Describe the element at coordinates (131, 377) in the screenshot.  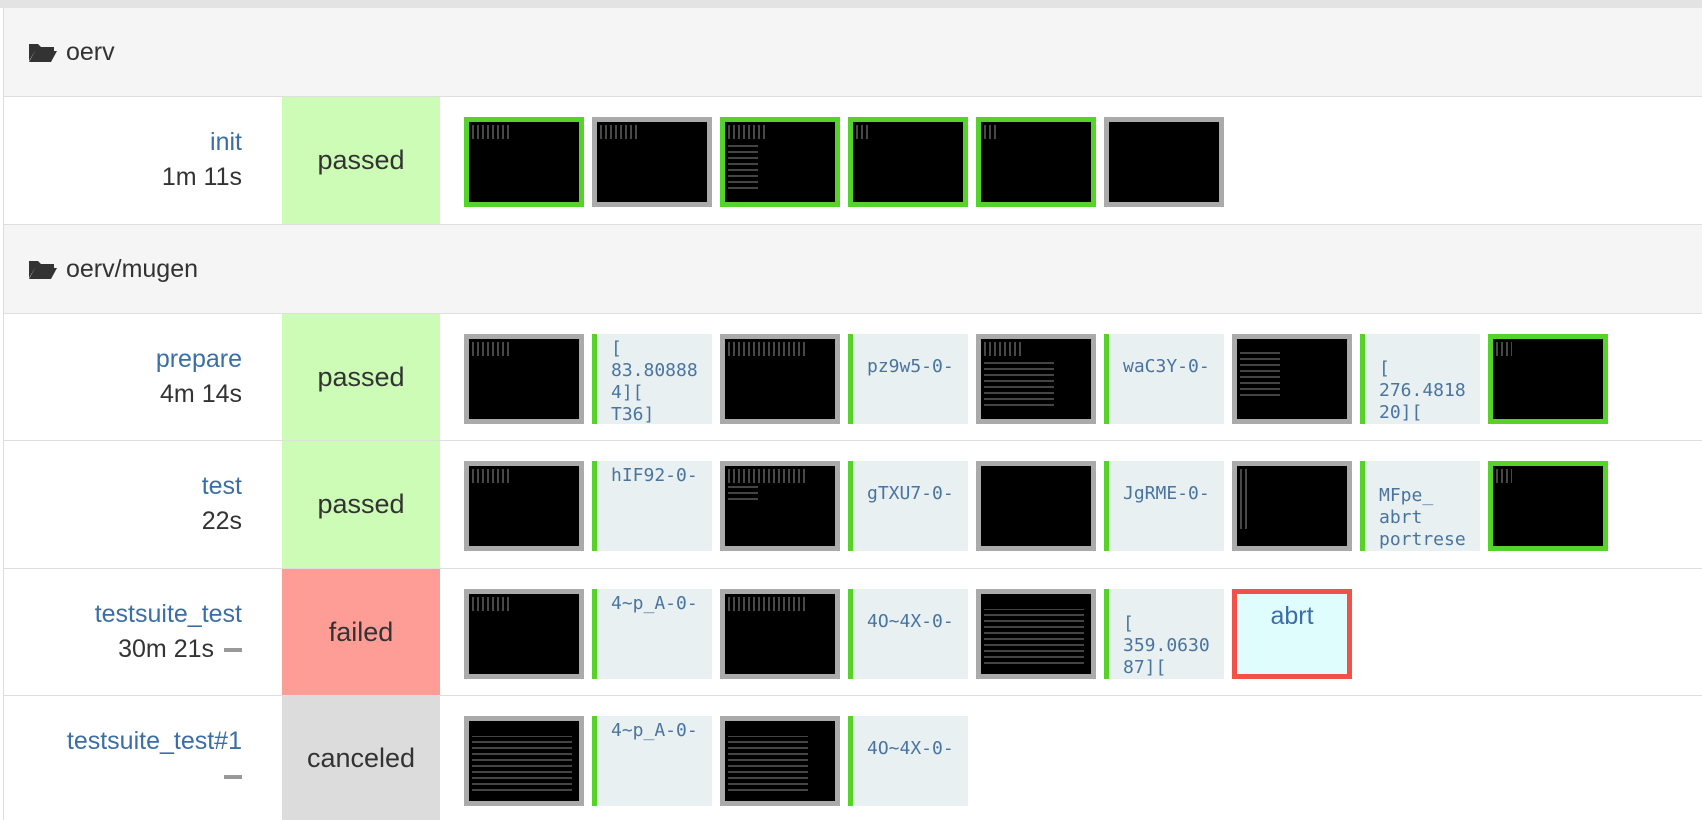
I see `module-name-cell: prepare 4m 14s` at that location.